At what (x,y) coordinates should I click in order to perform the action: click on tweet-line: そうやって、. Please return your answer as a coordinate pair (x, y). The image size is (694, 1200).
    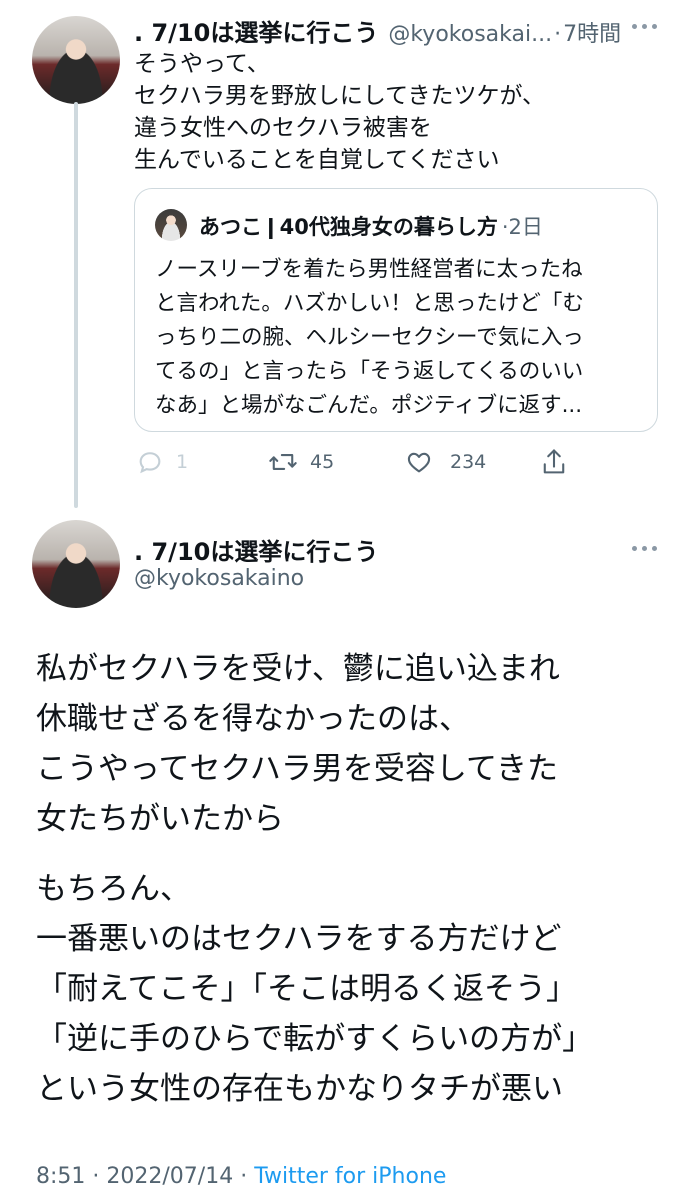
    Looking at the image, I should click on (202, 64).